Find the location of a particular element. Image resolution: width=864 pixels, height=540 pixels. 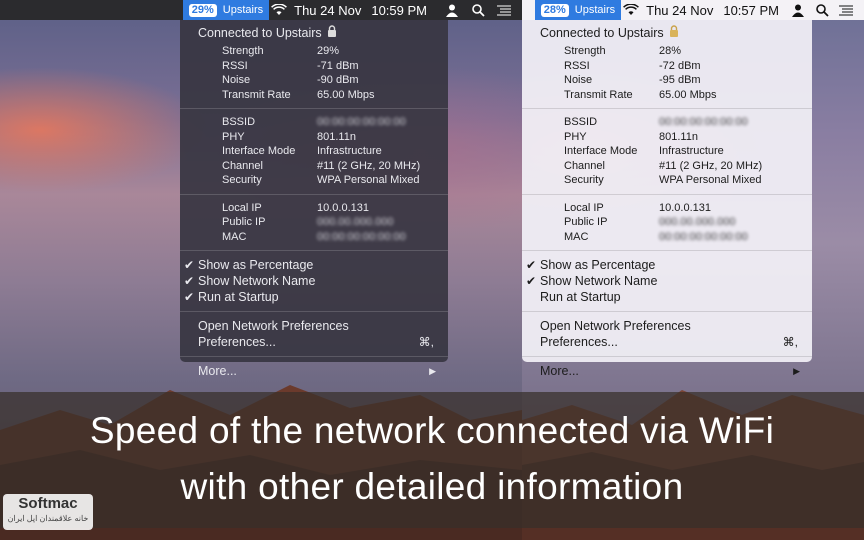

info-label: Transmit Rate is located at coordinates (598, 94).